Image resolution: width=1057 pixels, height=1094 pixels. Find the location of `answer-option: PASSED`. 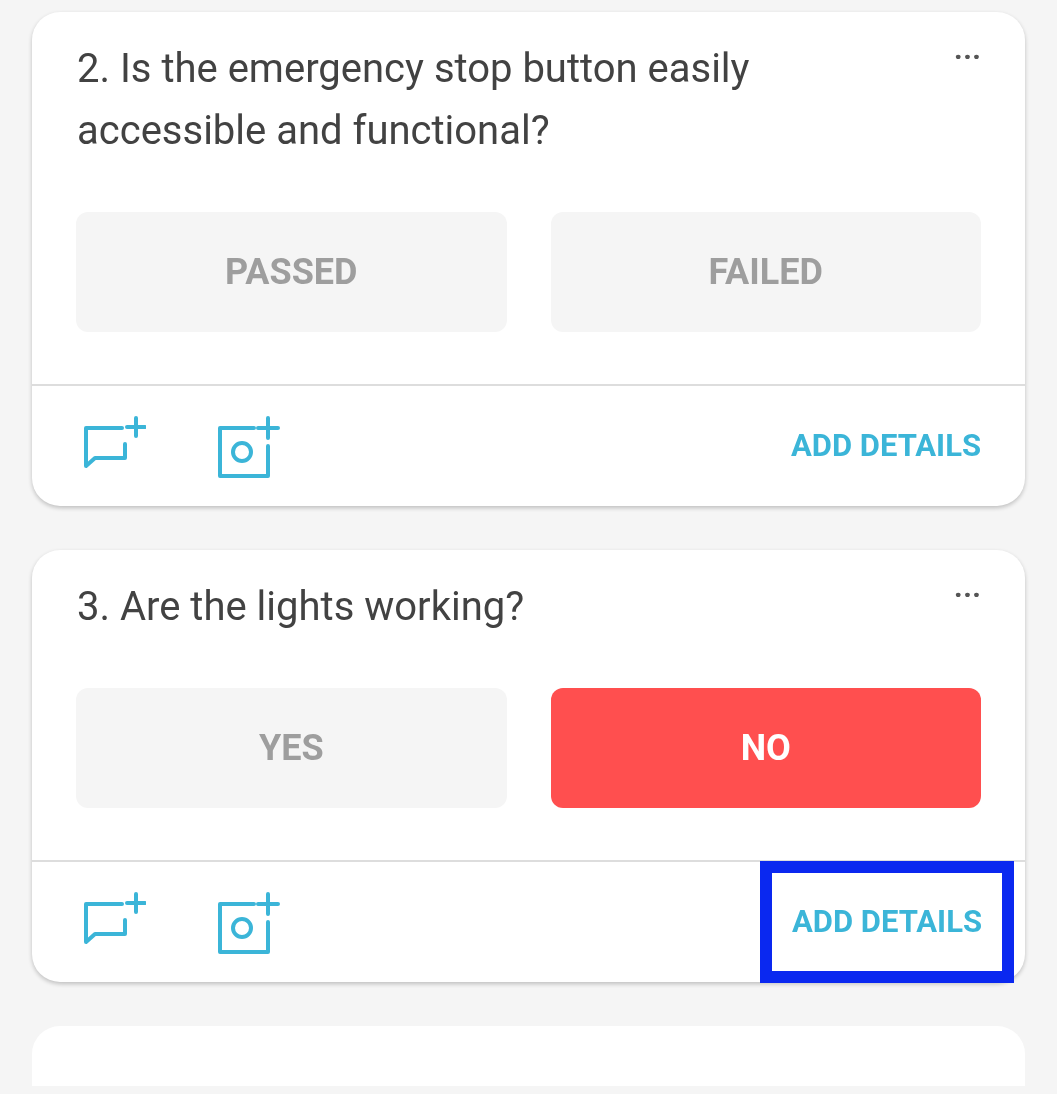

answer-option: PASSED is located at coordinates (291, 272).